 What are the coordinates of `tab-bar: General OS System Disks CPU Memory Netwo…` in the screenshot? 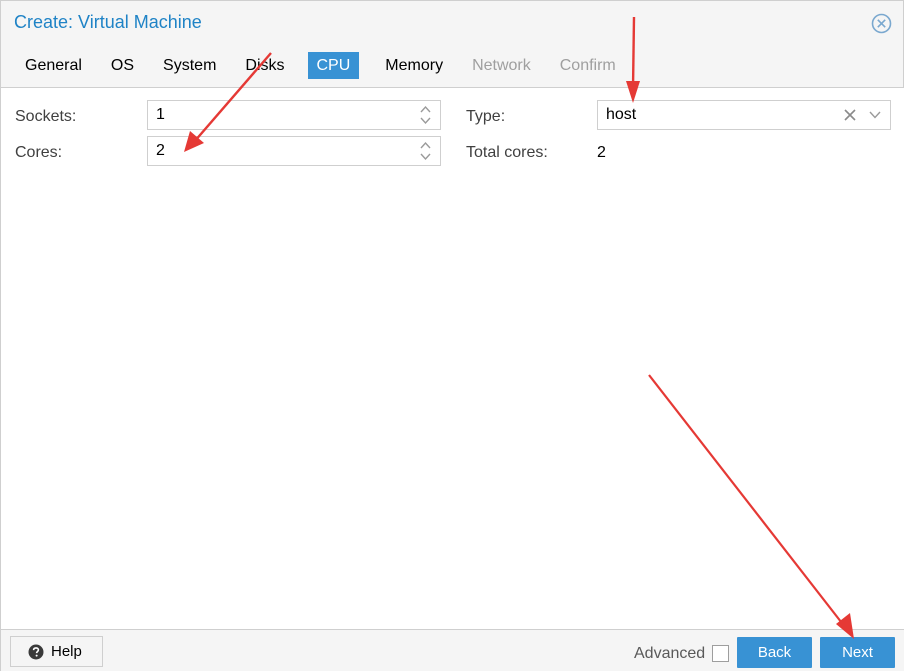 It's located at (321, 65).